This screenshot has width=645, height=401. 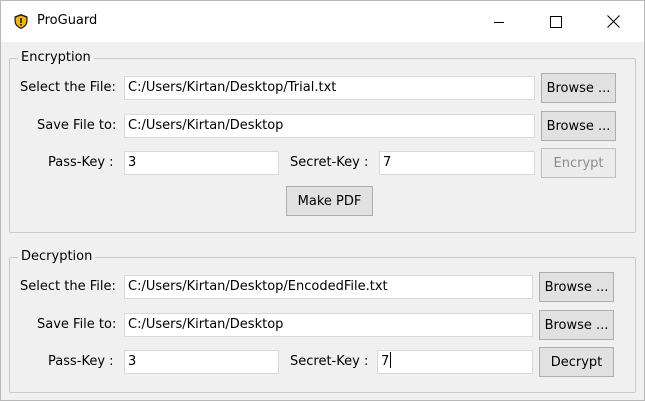 What do you see at coordinates (81, 162) in the screenshot?
I see `enc-passkey-label: Pass-Key :` at bounding box center [81, 162].